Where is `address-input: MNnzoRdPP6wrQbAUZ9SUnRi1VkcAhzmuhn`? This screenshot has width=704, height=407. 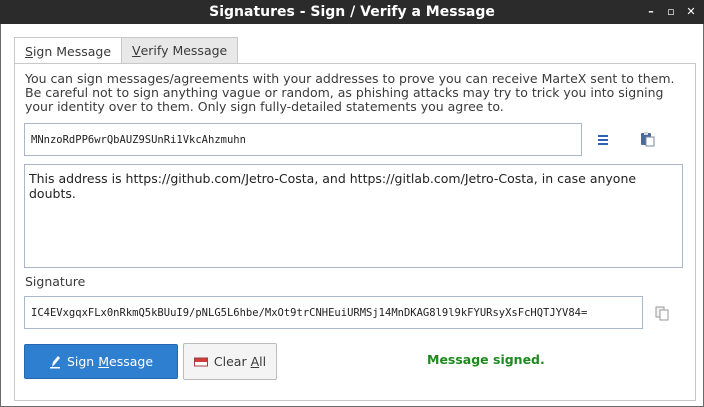
address-input: MNnzoRdPP6wrQbAUZ9SUnRi1VkcAhzmuhn is located at coordinates (303, 139).